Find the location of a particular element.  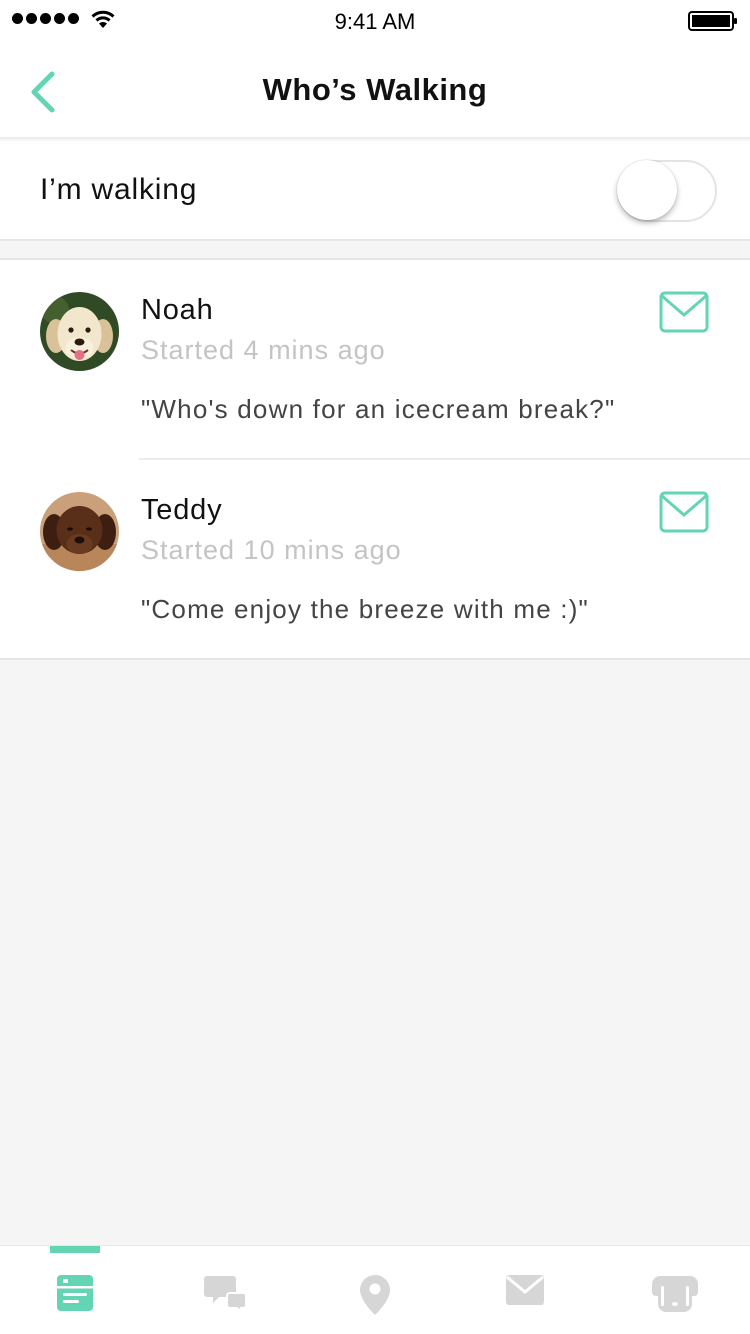

status-bar: 9:41 AM is located at coordinates (375, 20).